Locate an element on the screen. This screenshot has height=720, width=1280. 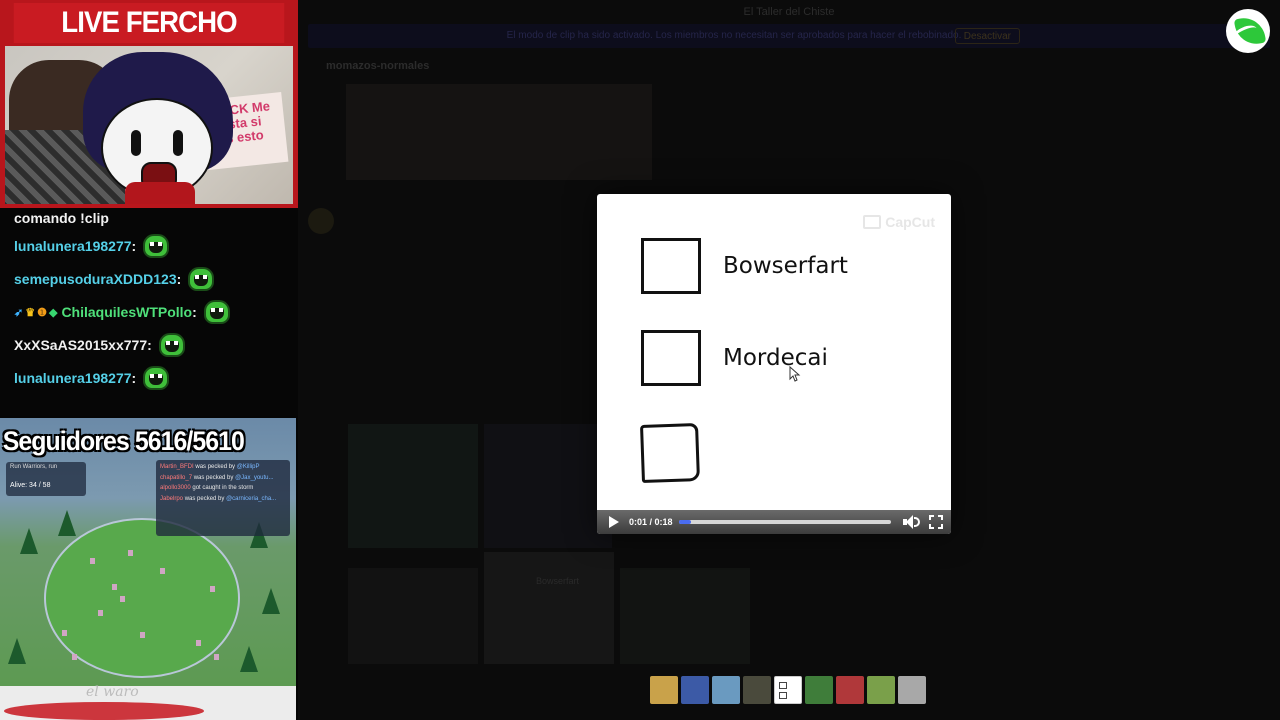
red-smudge is located at coordinates (104, 711).